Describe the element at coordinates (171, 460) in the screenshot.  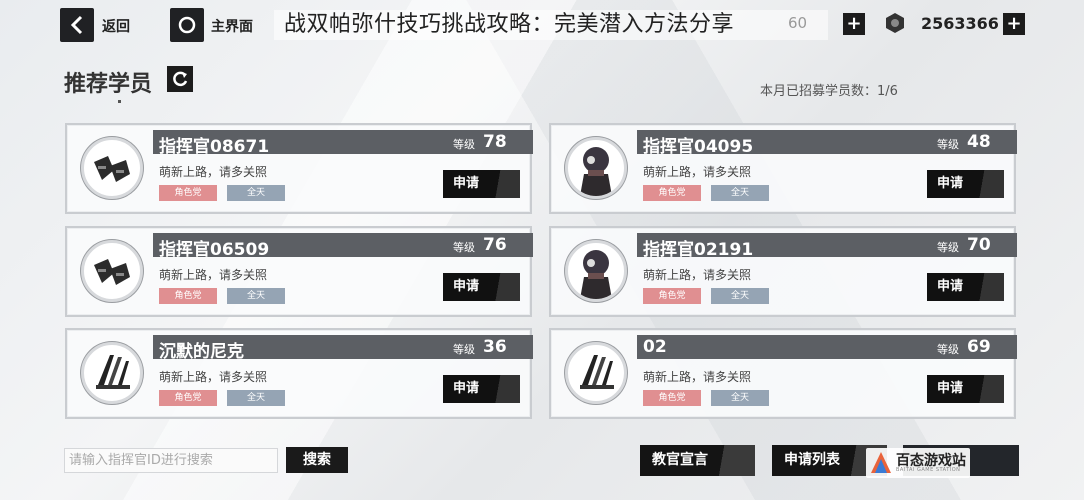
I see `search-input` at that location.